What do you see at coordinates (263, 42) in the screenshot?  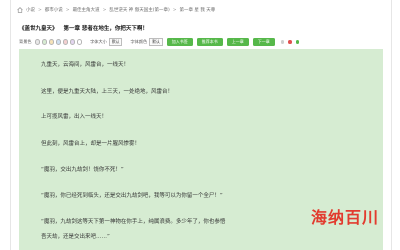 I see `next-chapter-button: 下一章` at bounding box center [263, 42].